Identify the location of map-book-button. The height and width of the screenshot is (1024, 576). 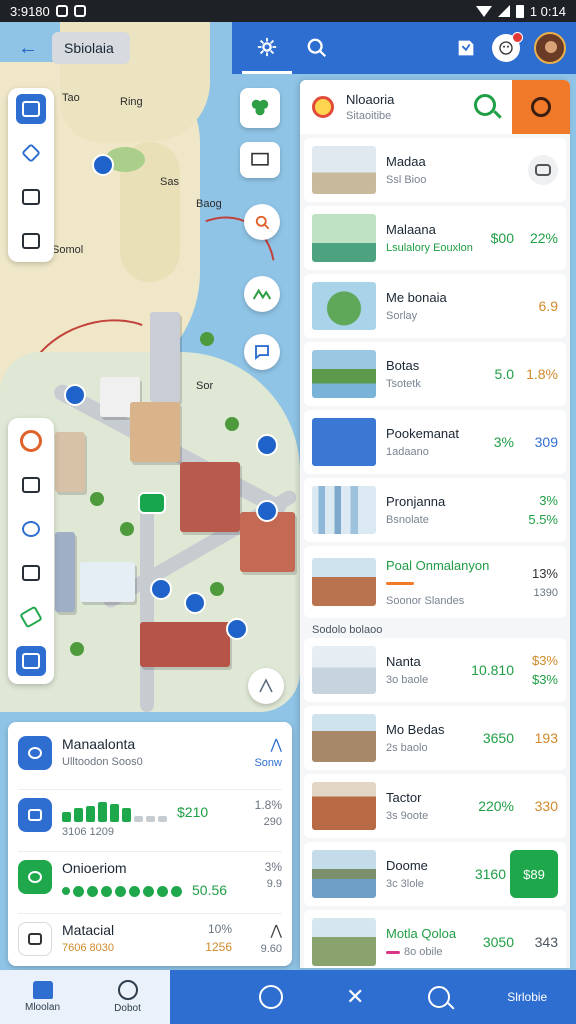
(466, 48).